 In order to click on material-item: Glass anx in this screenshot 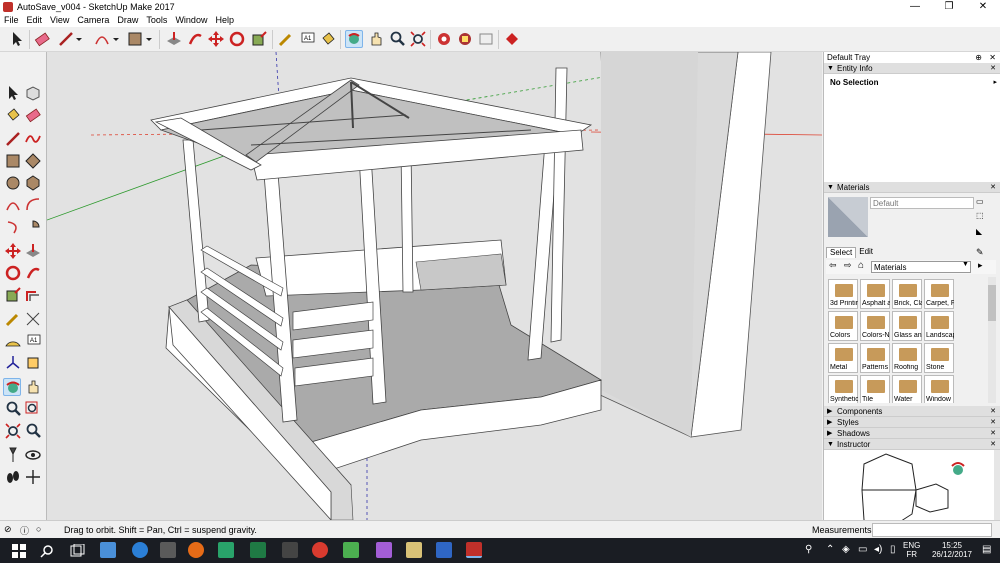, I will do `click(907, 326)`.